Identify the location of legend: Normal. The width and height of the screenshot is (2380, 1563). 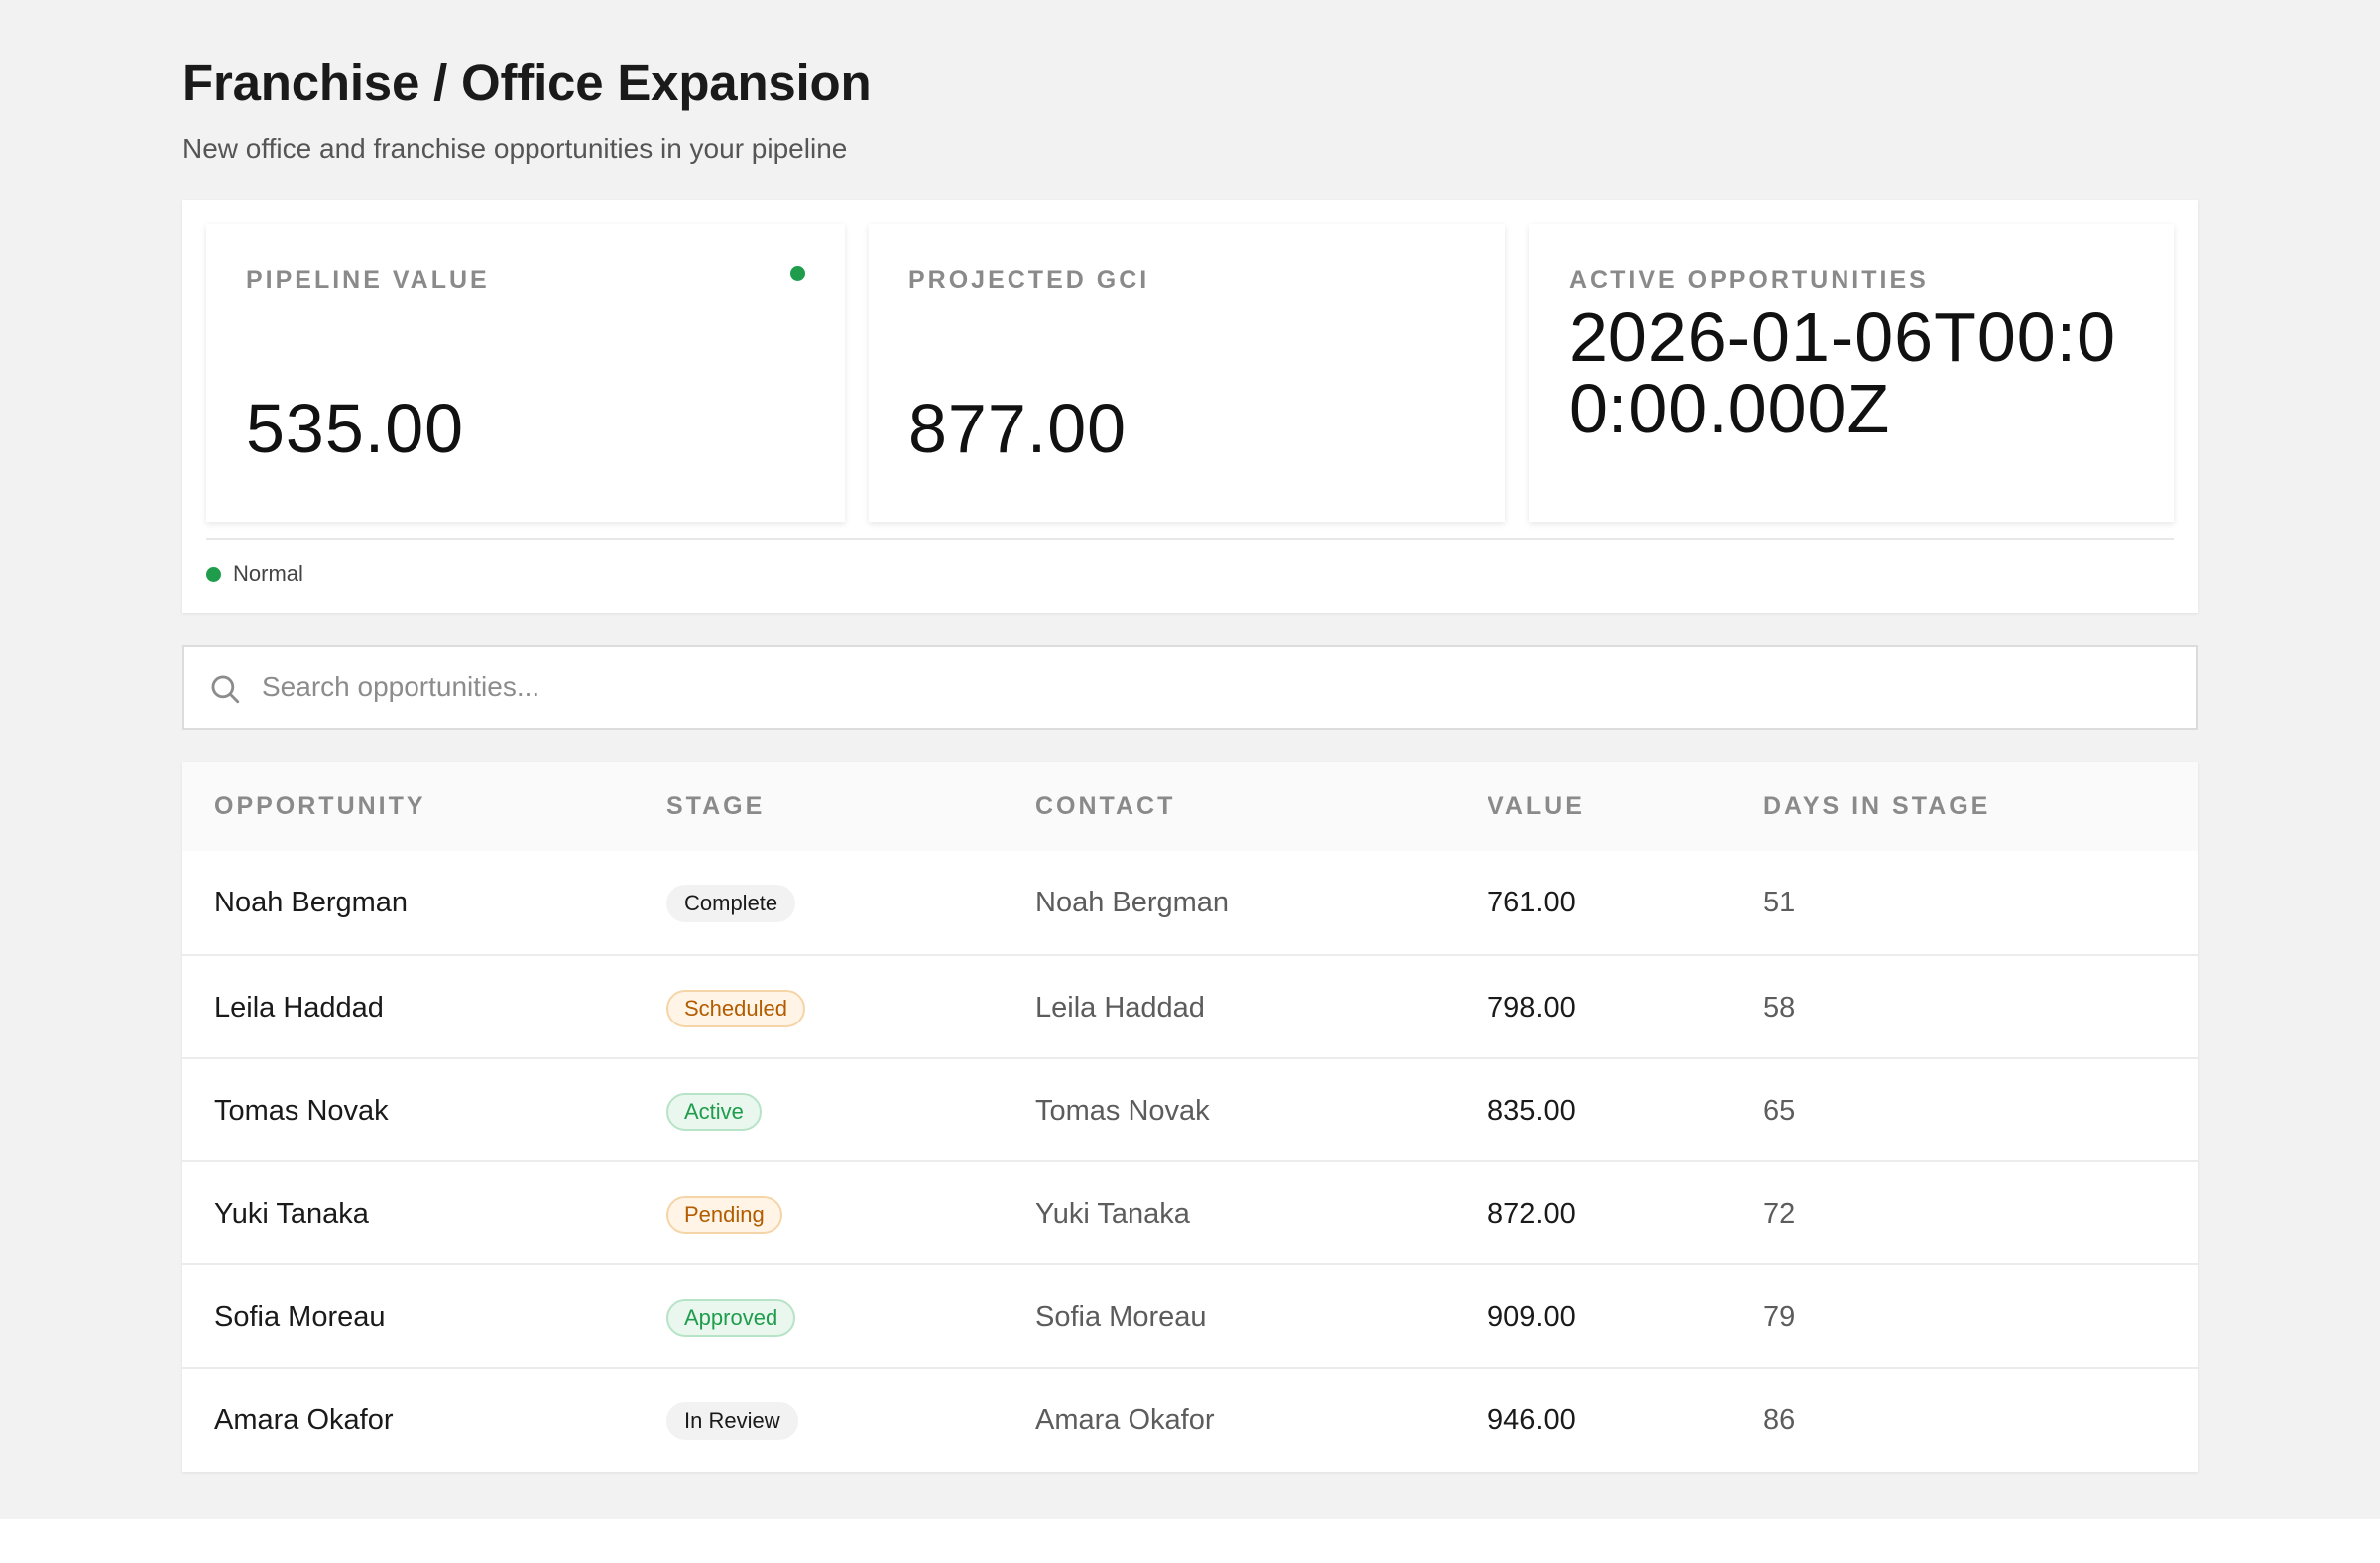
(255, 574).